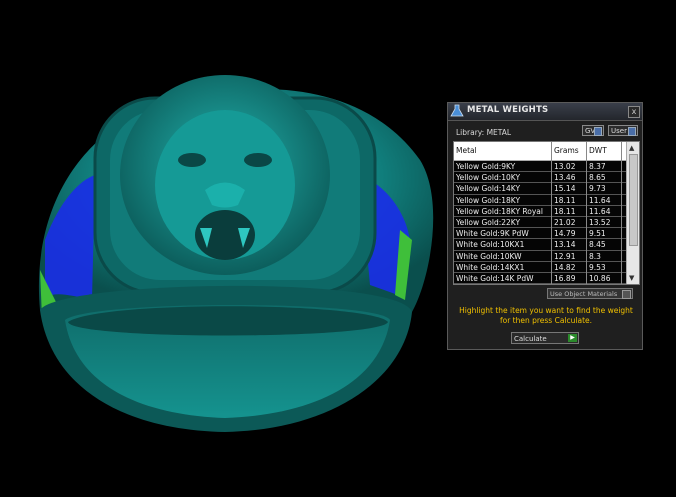  What do you see at coordinates (598, 131) in the screenshot?
I see `gv-indicator-icon` at bounding box center [598, 131].